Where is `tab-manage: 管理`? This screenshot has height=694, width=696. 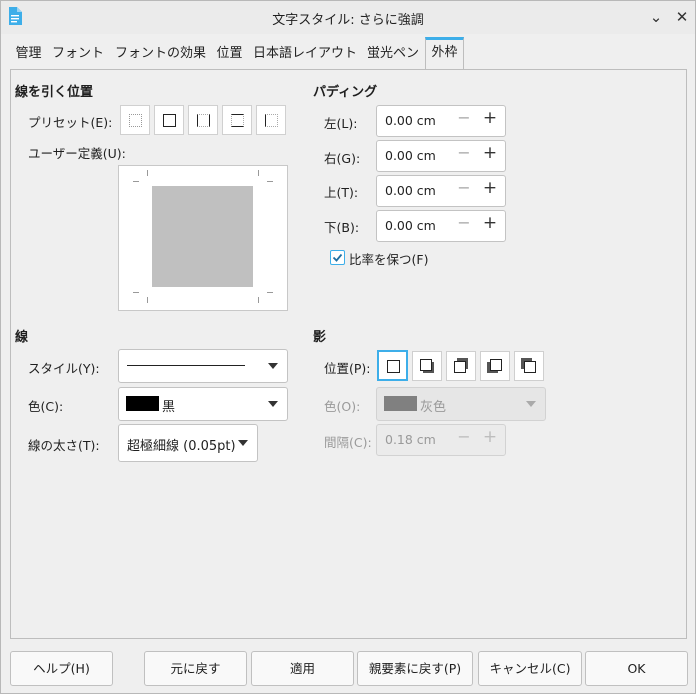 tab-manage: 管理 is located at coordinates (28, 54).